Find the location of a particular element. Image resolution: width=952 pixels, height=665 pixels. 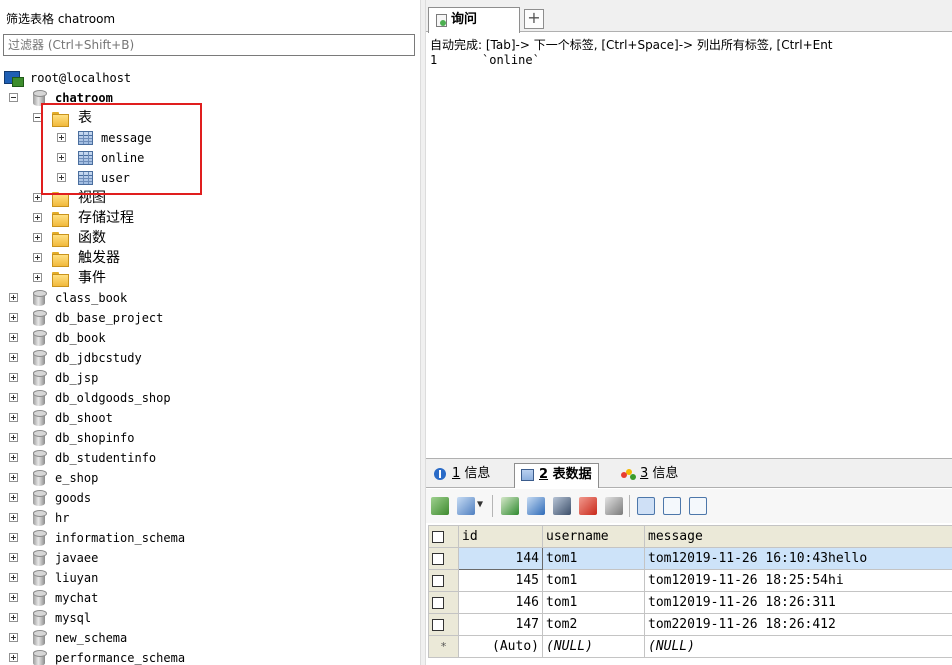

dropdown-arrow-icon: ▼ is located at coordinates (480, 504).